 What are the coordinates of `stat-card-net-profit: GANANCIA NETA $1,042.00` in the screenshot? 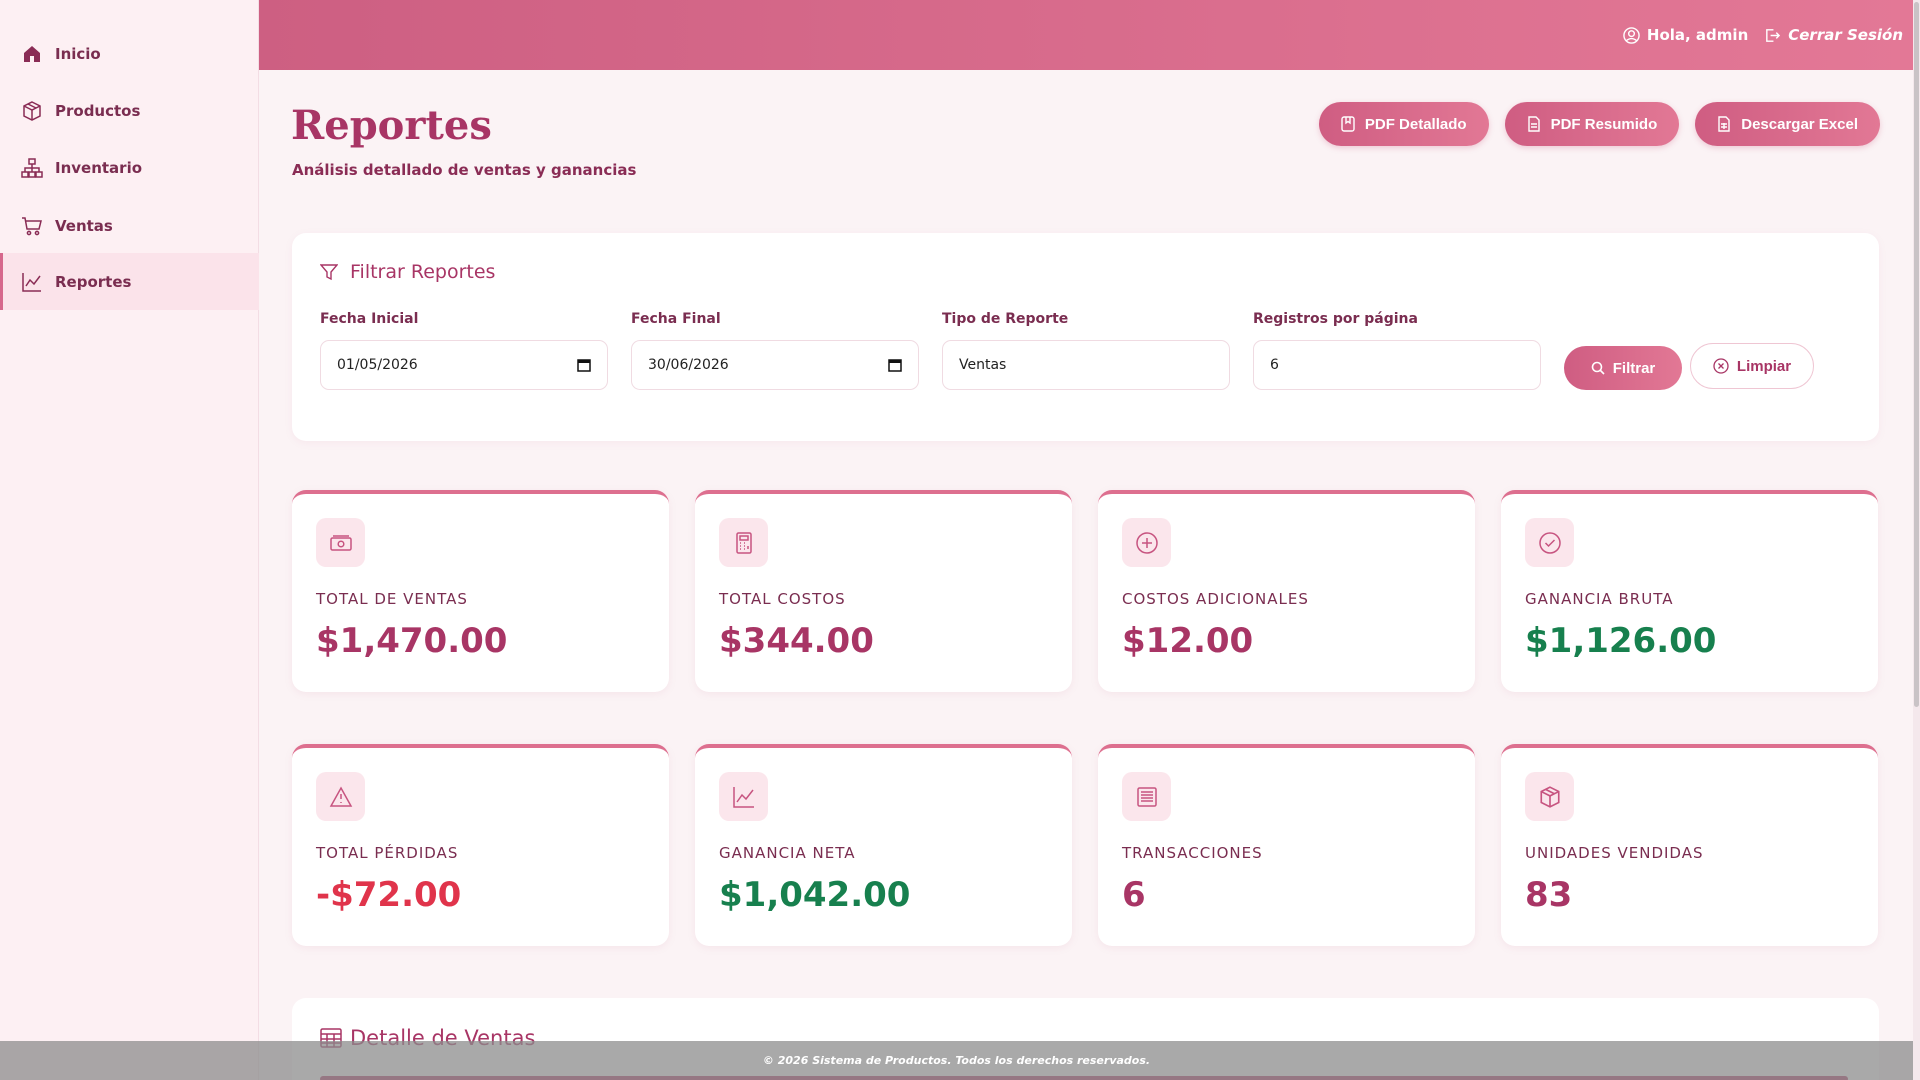 It's located at (883, 845).